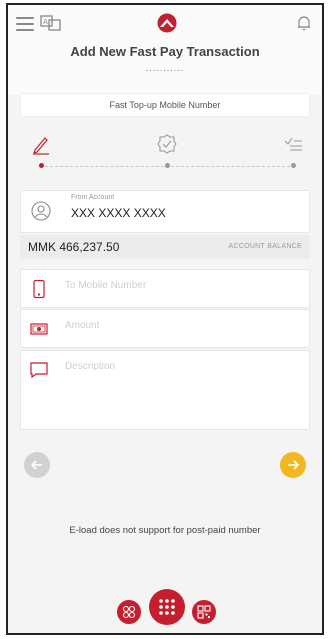 Image resolution: width=332 pixels, height=639 pixels. Describe the element at coordinates (165, 247) in the screenshot. I see `account-balance-row: MMK 466,237.50 ACCOUNT BALANCE` at that location.